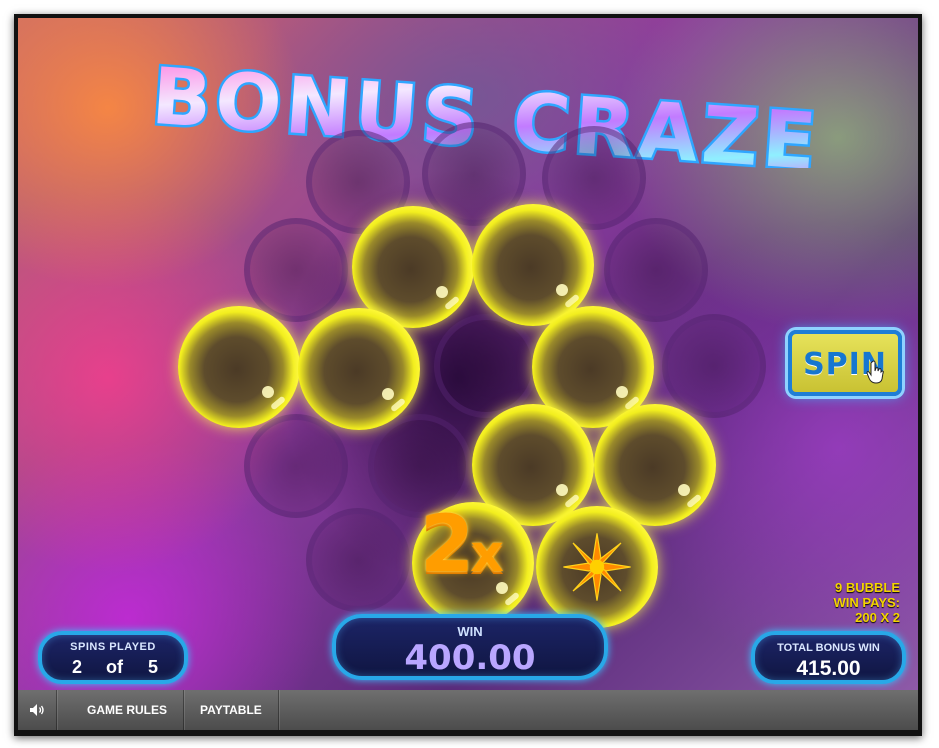 The height and width of the screenshot is (748, 939). Describe the element at coordinates (877, 617) in the screenshot. I see `pays-line-3: 200 X 2` at that location.